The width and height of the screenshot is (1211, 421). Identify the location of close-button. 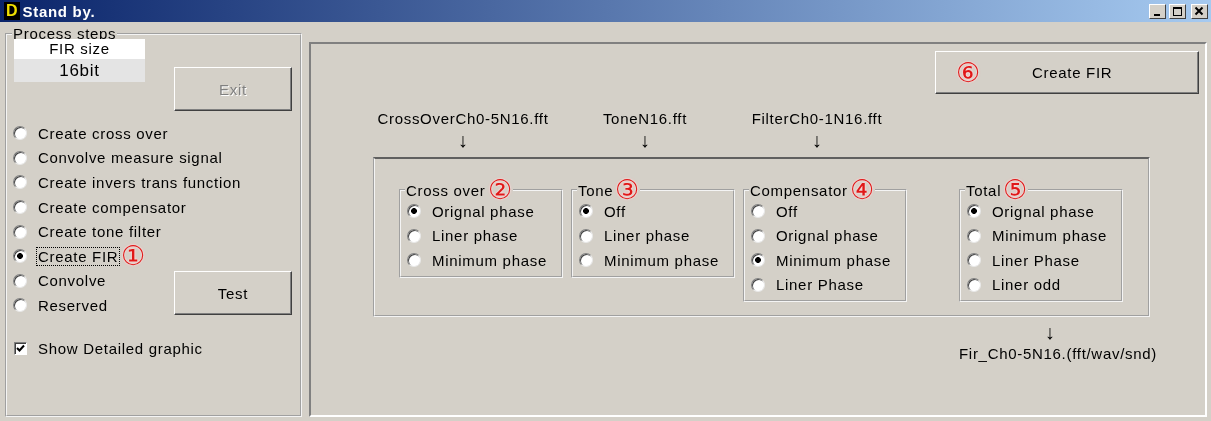
(1199, 11).